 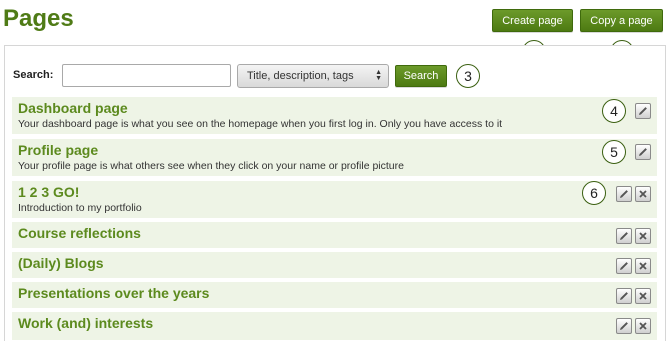 I want to click on page-title-link: Dashboard page, so click(x=73, y=108).